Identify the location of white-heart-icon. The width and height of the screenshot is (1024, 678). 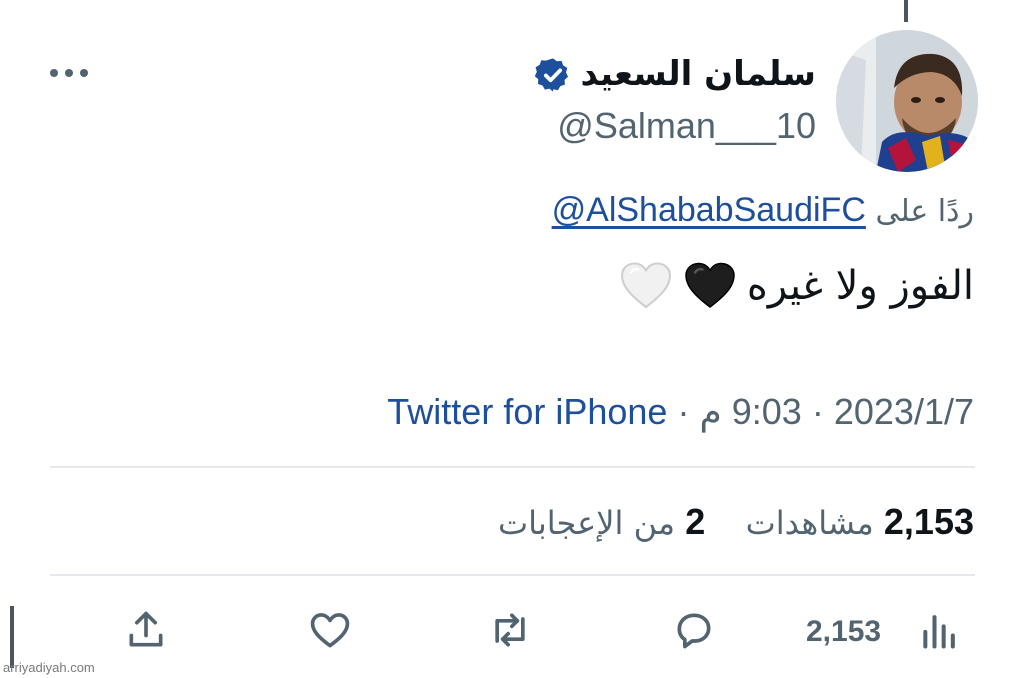
(645, 285).